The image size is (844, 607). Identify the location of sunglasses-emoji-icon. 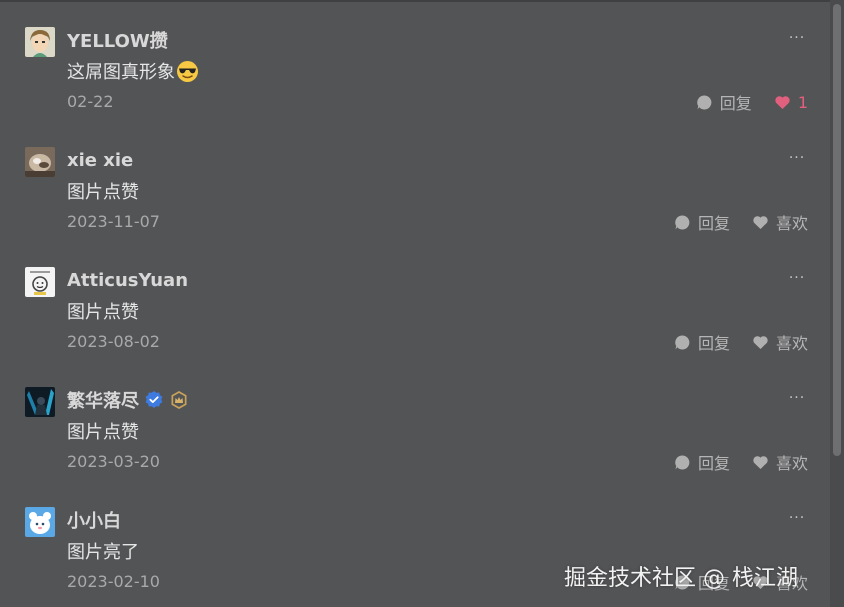
(187, 71).